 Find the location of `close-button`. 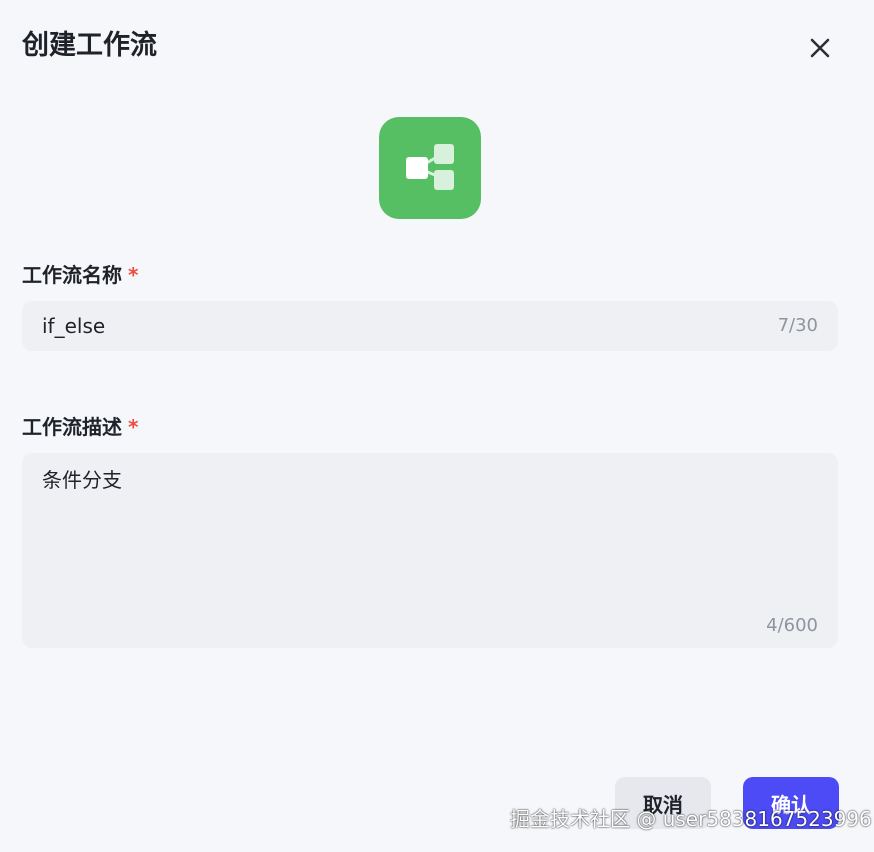

close-button is located at coordinates (820, 48).